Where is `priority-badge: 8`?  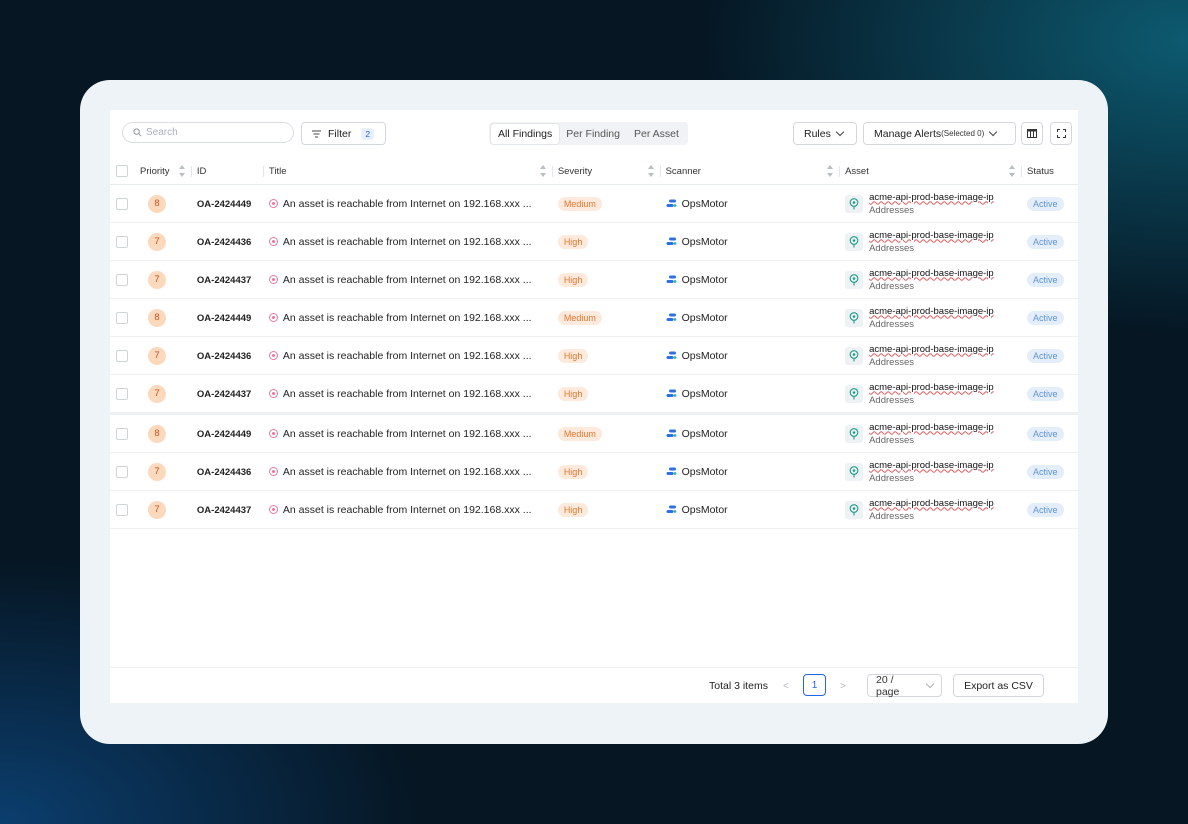 priority-badge: 8 is located at coordinates (157, 317).